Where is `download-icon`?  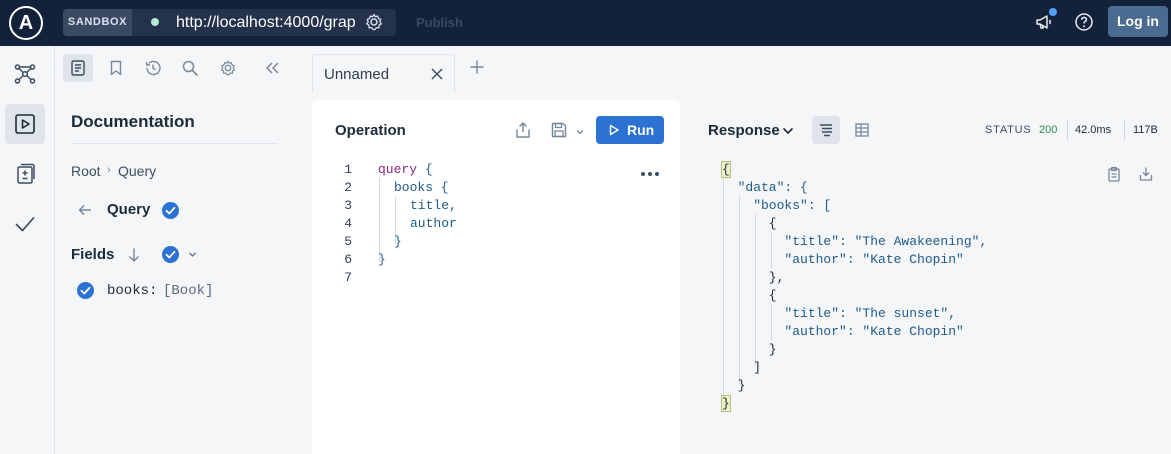
download-icon is located at coordinates (1146, 174).